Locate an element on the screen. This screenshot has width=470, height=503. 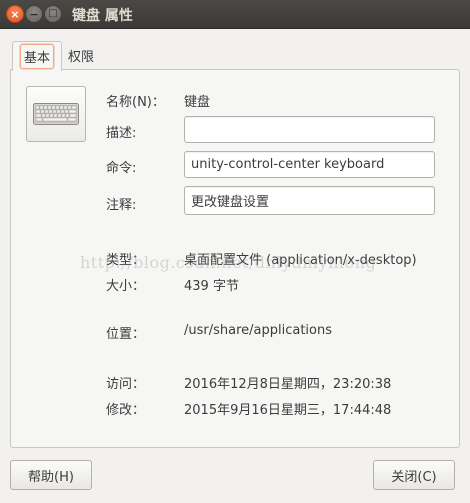
window-title: 键盘 属性 is located at coordinates (102, 16).